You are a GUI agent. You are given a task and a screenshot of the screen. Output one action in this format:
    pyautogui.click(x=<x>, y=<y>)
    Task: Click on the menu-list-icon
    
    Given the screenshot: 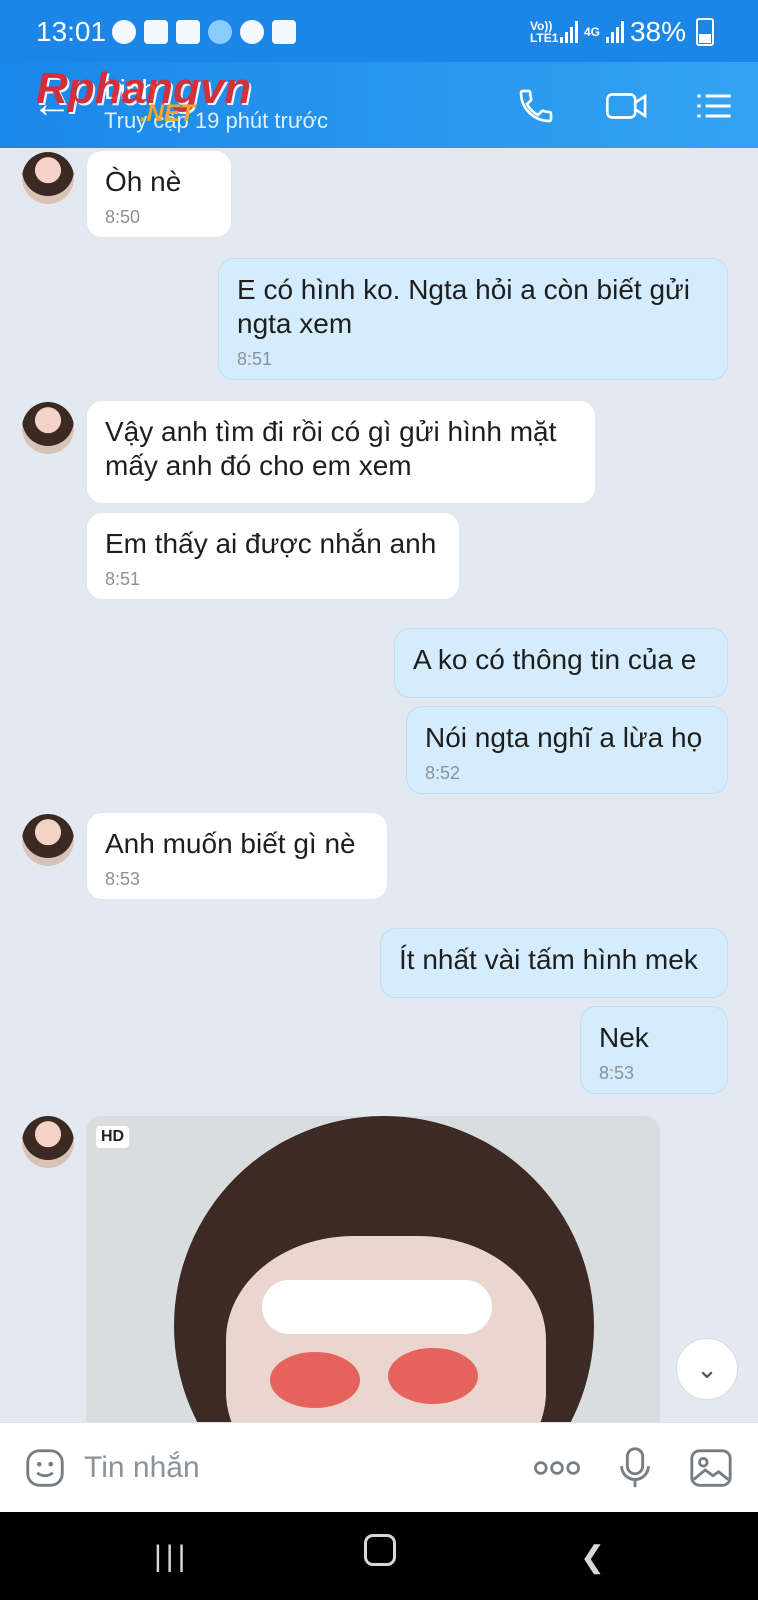 What is the action you would take?
    pyautogui.click(x=714, y=106)
    